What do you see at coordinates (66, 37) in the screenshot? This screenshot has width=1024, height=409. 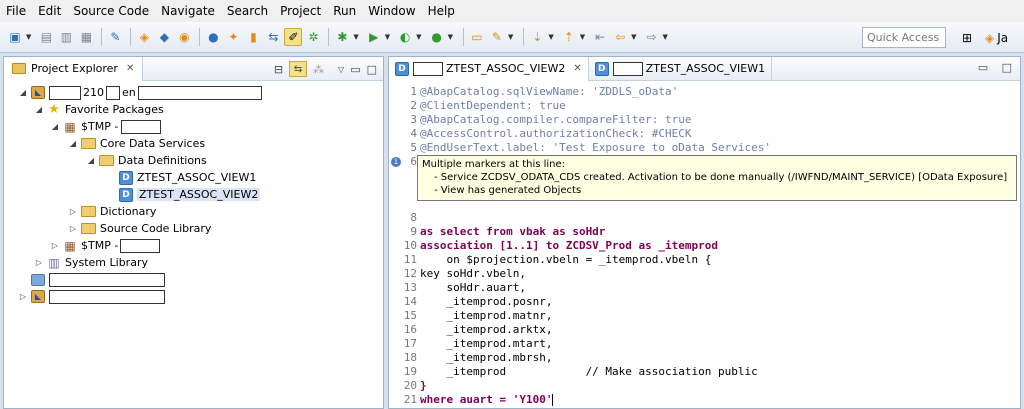 I see `save-all-icon: ▥` at bounding box center [66, 37].